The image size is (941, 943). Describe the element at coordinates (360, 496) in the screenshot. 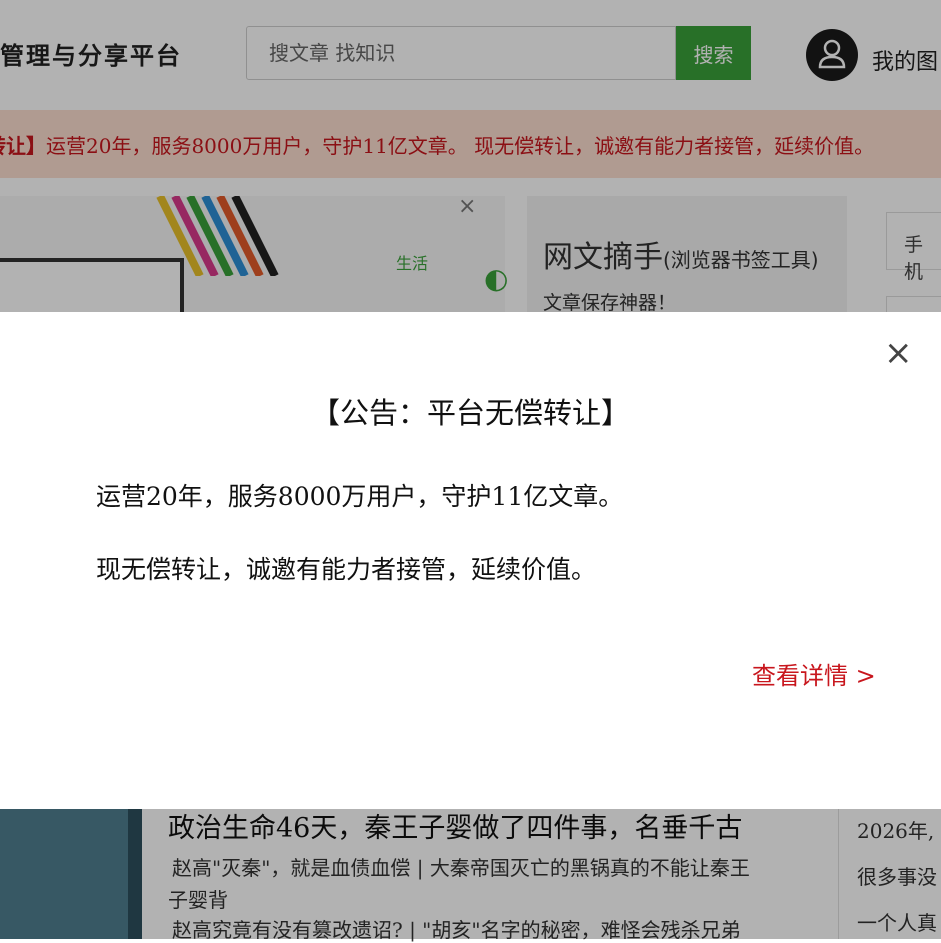

I see `modal-line-1: 运营20年，服务8000万用户，守护11亿文章。` at that location.